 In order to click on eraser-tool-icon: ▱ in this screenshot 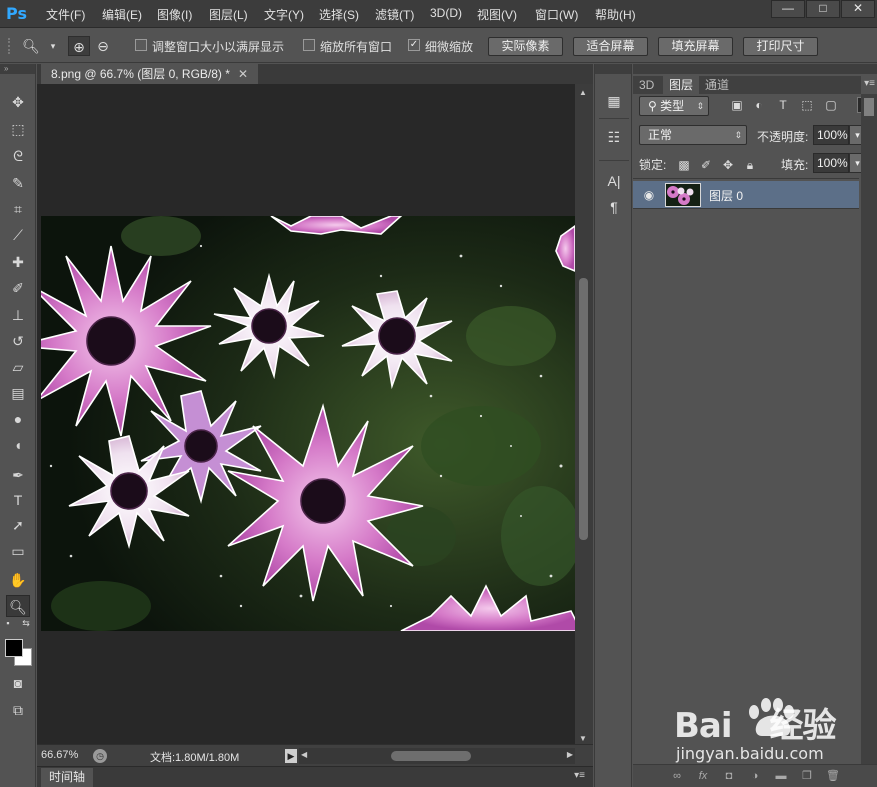, I will do `click(18, 367)`.